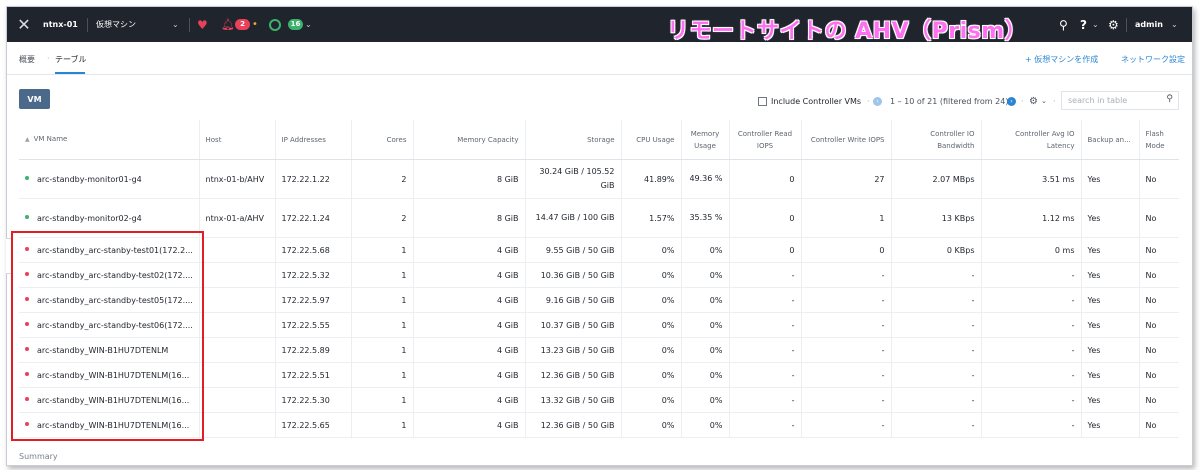  Describe the element at coordinates (382, 140) in the screenshot. I see `column-header-cores: Cores` at that location.